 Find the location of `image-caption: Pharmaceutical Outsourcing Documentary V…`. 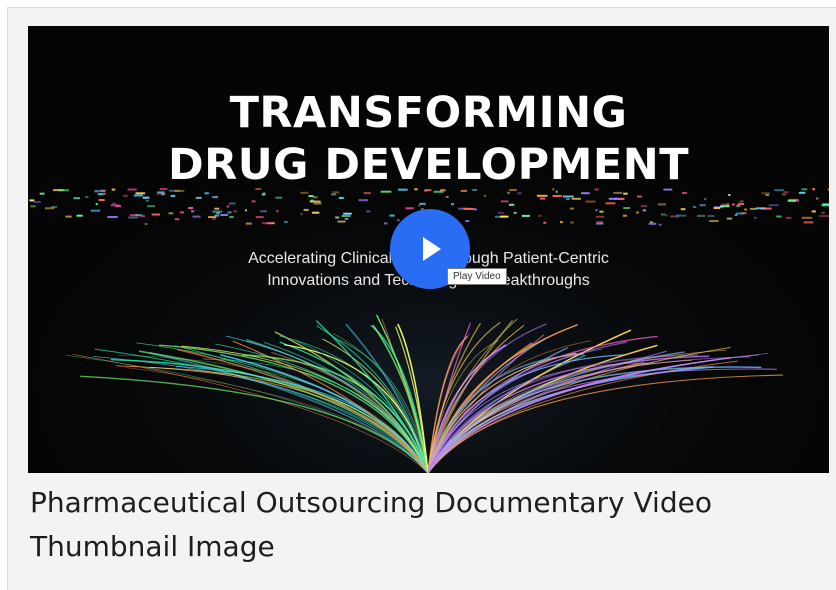

image-caption: Pharmaceutical Outsourcing Documentary V… is located at coordinates (371, 524).